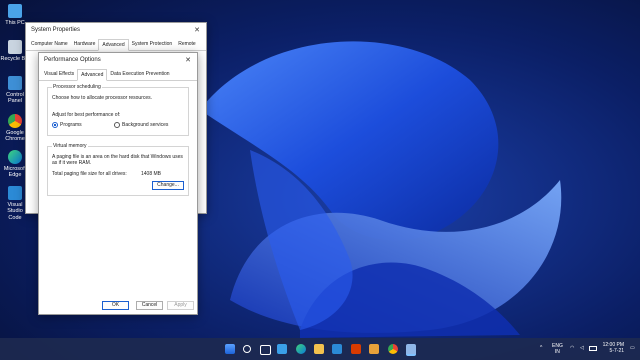 The image size is (640, 360). Describe the element at coordinates (541, 348) in the screenshot. I see `tray-chevron-icon: ^` at that location.